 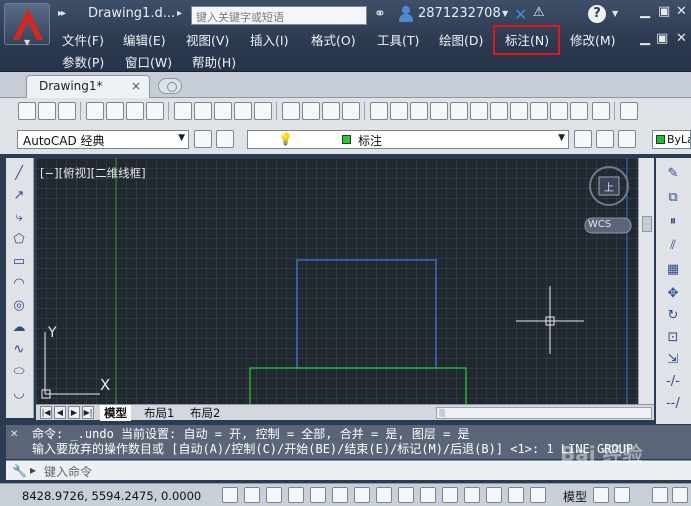 I want to click on application-menu-button: ▼, so click(x=27, y=25).